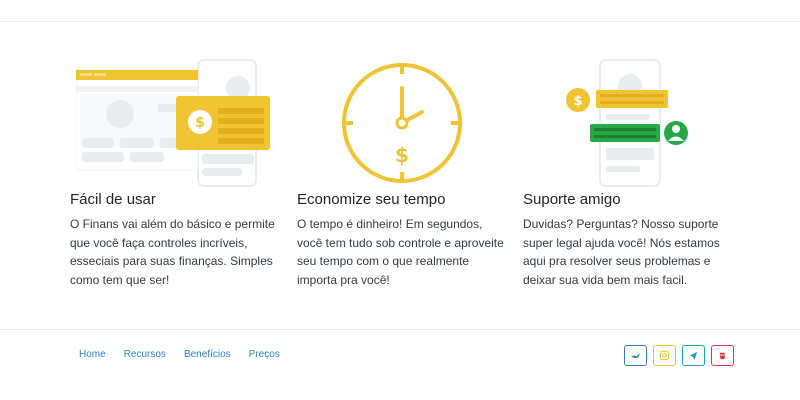  What do you see at coordinates (113, 199) in the screenshot?
I see `feature-title-easy: Fácil de usar` at bounding box center [113, 199].